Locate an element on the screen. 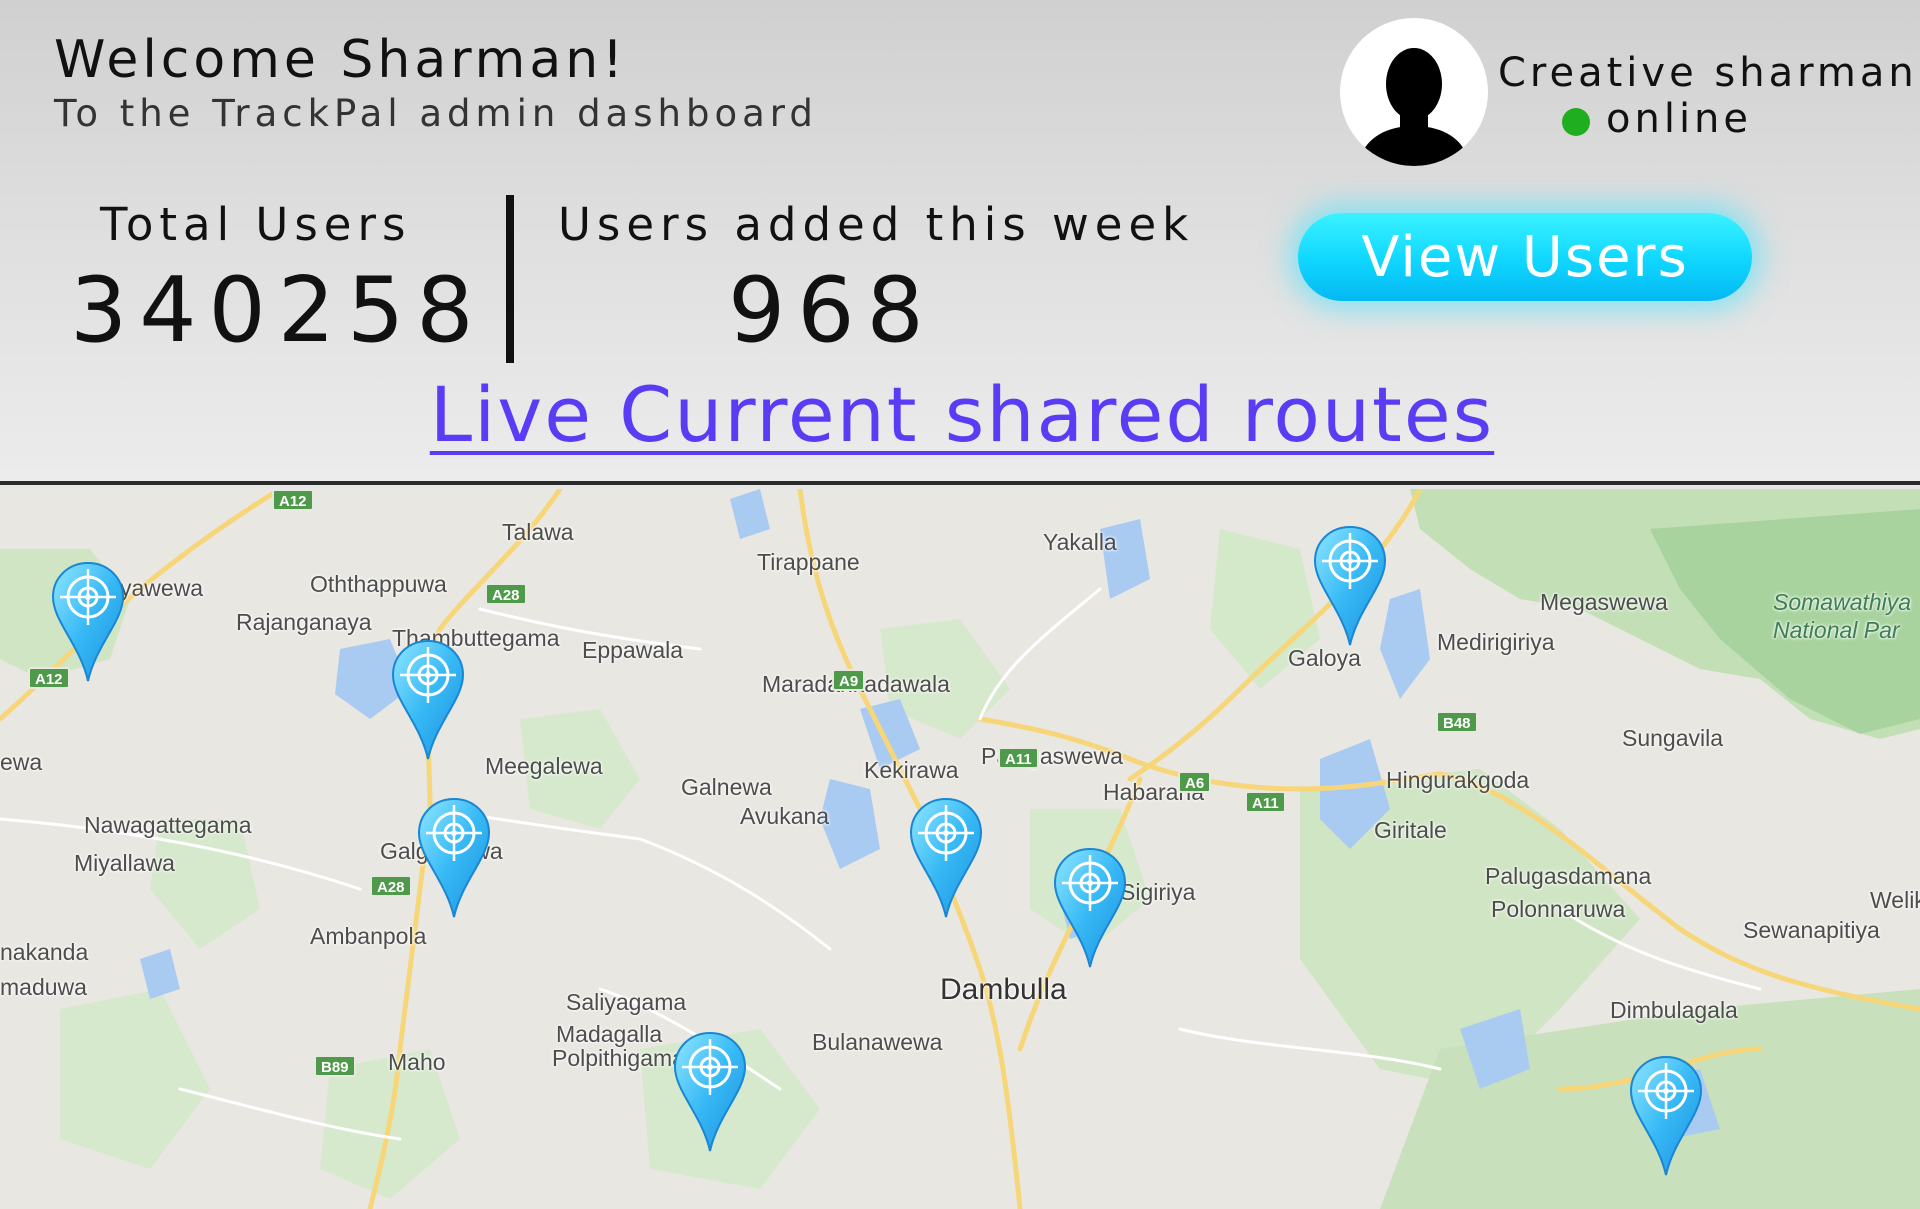 Image resolution: width=1920 pixels, height=1209 pixels. map-place-label: Bulanawewa is located at coordinates (877, 1042).